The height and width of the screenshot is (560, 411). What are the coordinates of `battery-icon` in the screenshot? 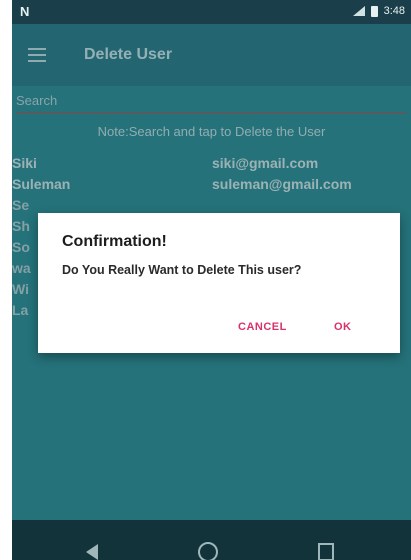 It's located at (374, 11).